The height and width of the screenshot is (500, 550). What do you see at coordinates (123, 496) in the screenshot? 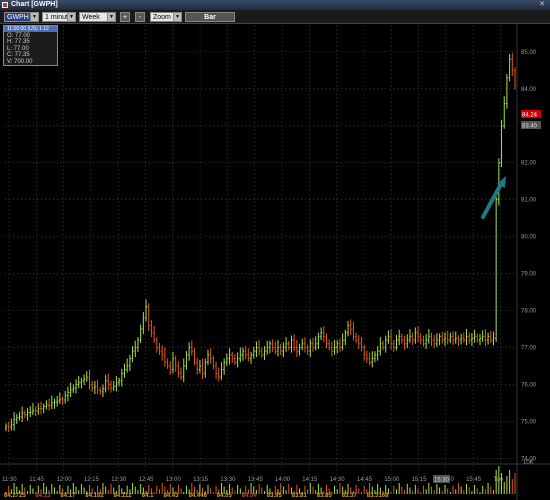
I see `ticker-price: 84.112` at bounding box center [123, 496].